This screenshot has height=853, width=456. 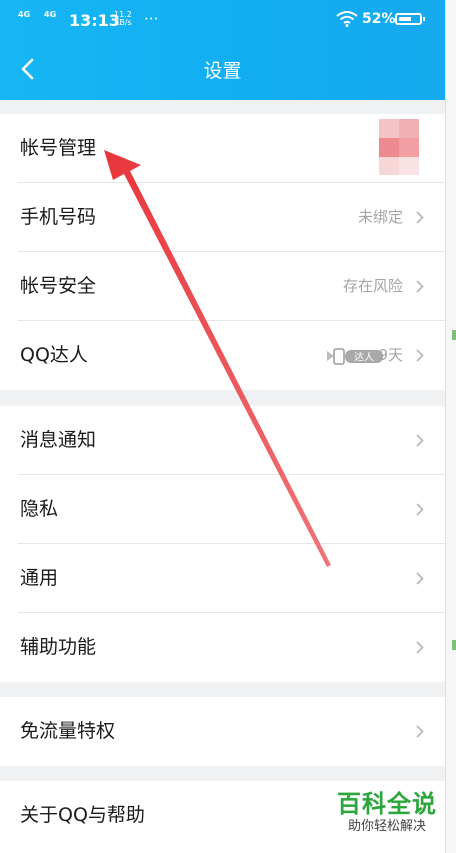 What do you see at coordinates (222, 50) in the screenshot?
I see `app-header: 4G 4G 13:13 11.2 KB/s ··· 52% 设置` at bounding box center [222, 50].